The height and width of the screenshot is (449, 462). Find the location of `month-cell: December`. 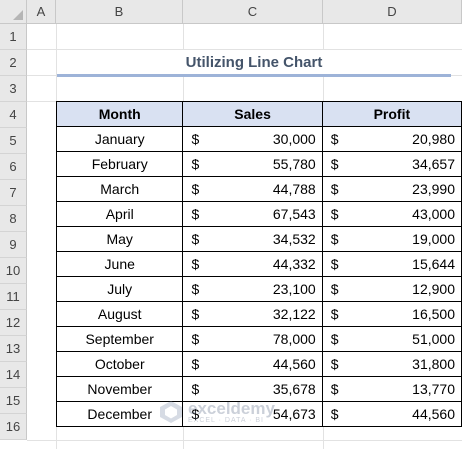

month-cell: December is located at coordinates (119, 414).